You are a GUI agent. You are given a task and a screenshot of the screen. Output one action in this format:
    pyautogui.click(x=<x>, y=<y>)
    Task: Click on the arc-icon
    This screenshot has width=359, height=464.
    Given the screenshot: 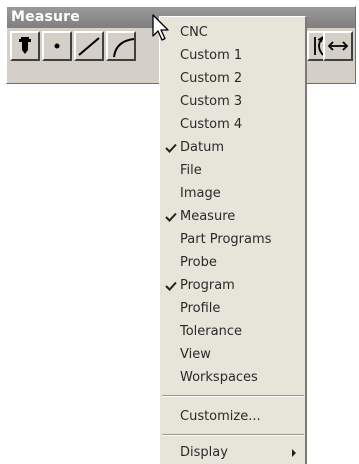 What is the action you would take?
    pyautogui.click(x=123, y=48)
    